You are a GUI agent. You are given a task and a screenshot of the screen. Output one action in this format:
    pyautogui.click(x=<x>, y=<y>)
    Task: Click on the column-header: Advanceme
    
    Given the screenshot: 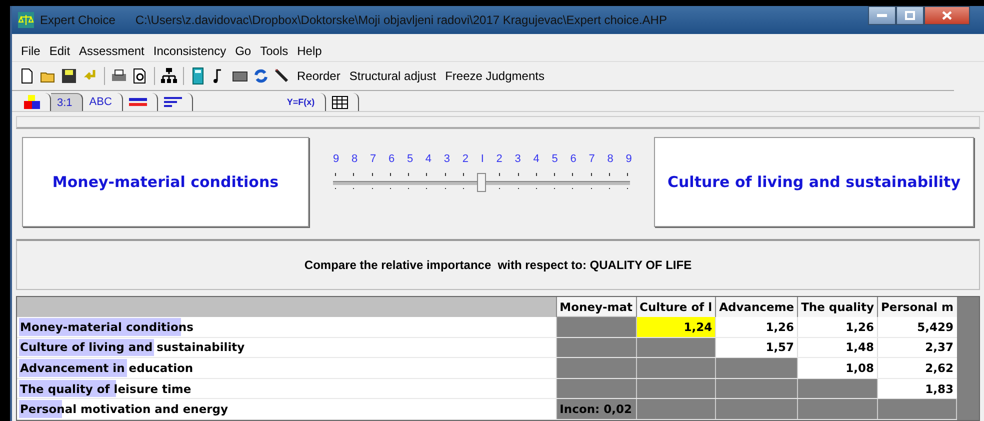 What is the action you would take?
    pyautogui.click(x=757, y=306)
    